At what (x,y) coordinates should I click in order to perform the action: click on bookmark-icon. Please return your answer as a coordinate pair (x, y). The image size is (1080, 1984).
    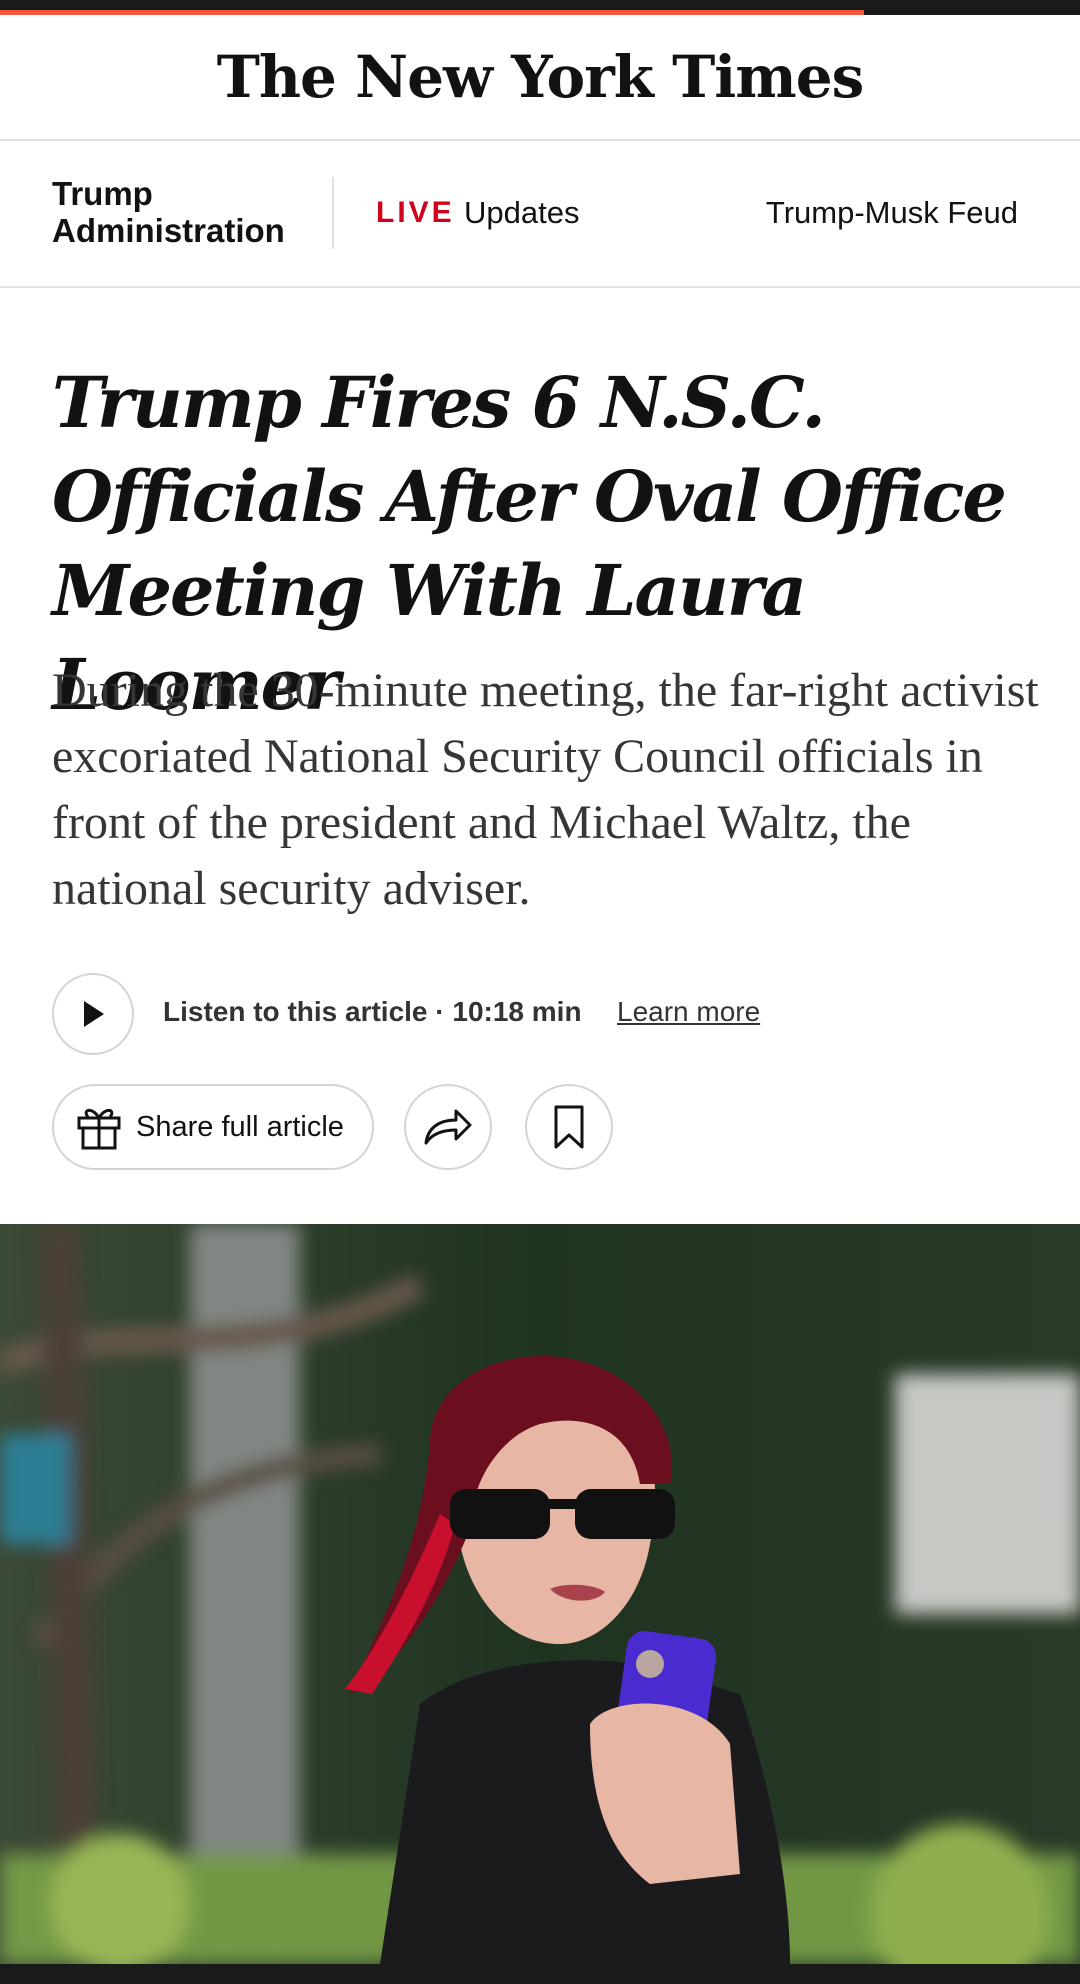
    Looking at the image, I should click on (569, 1127).